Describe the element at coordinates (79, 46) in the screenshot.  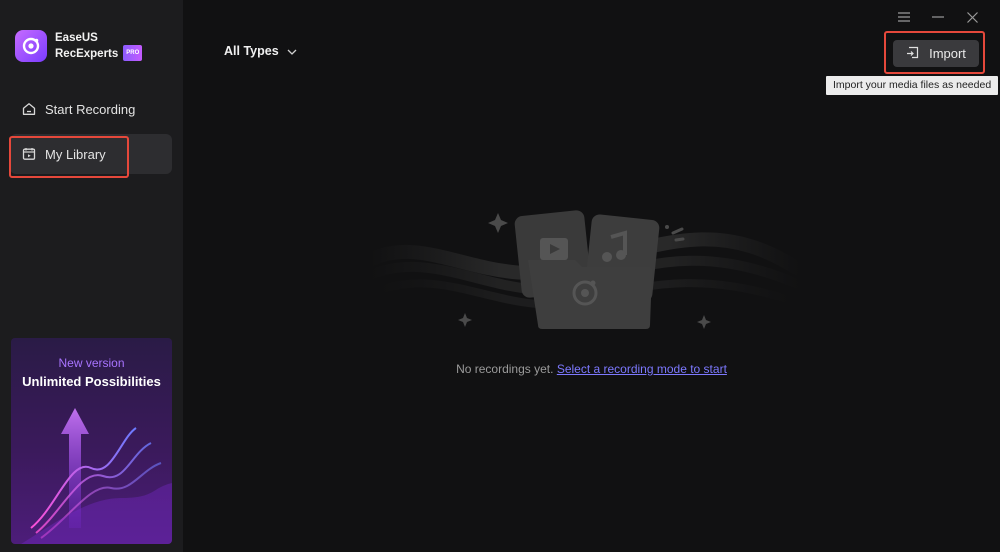
I see `app-logo: EaseUS RecExperts PRO` at that location.